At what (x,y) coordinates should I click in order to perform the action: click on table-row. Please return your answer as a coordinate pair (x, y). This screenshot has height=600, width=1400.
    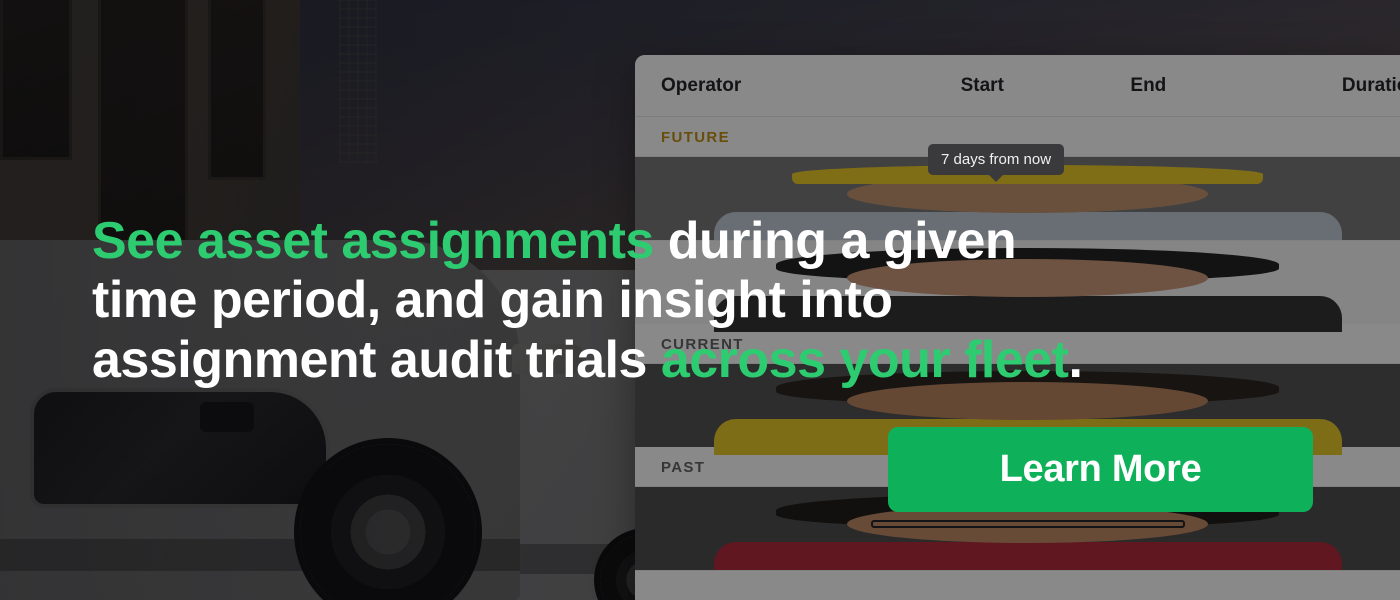
    Looking at the image, I should click on (1017, 585).